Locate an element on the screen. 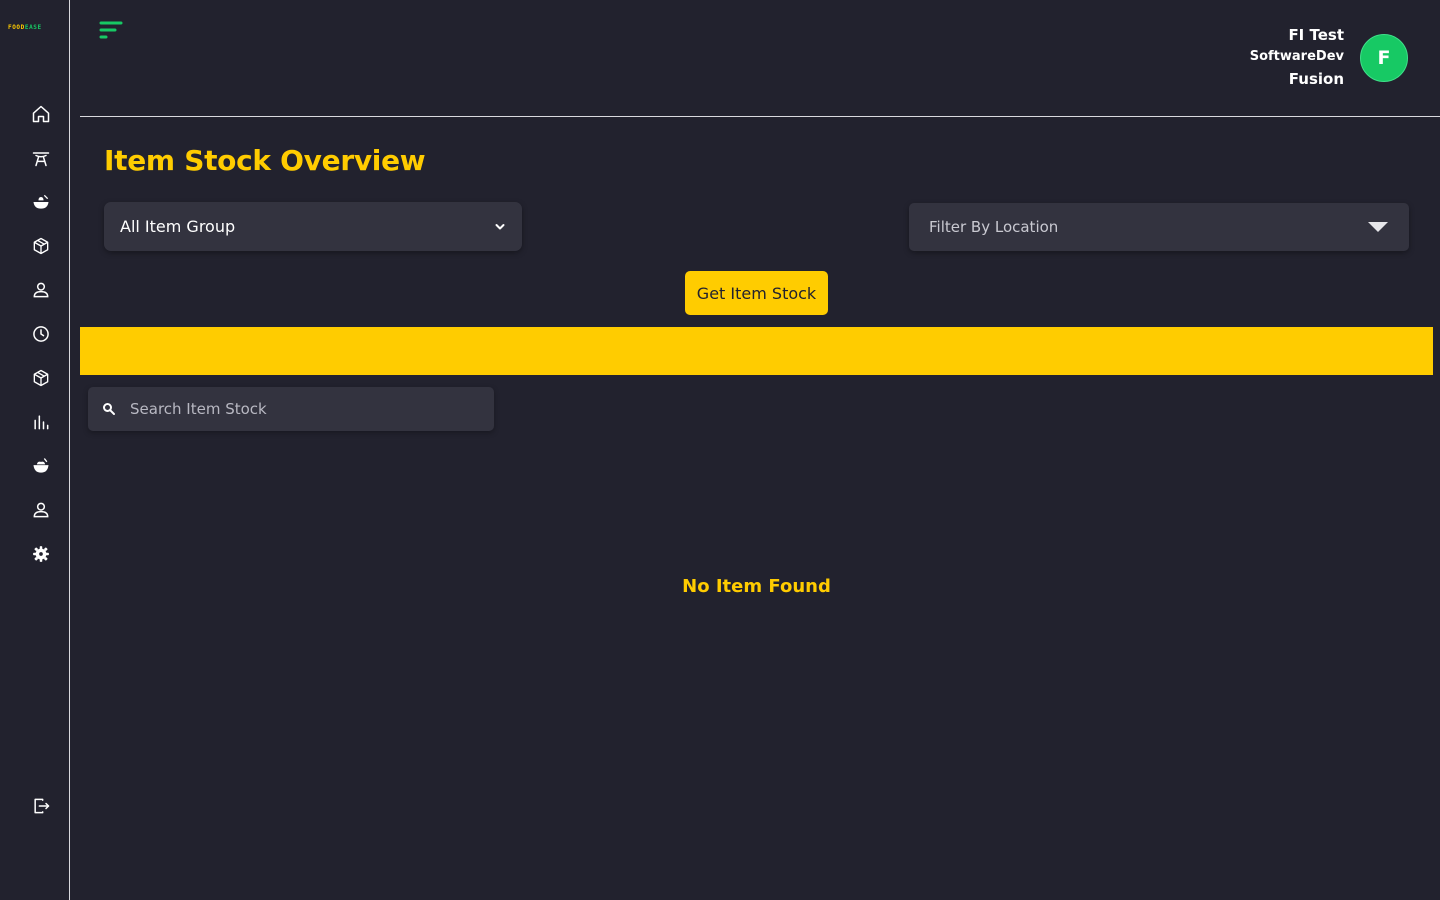 The height and width of the screenshot is (900, 1440). user-organization: Fusion is located at coordinates (1316, 79).